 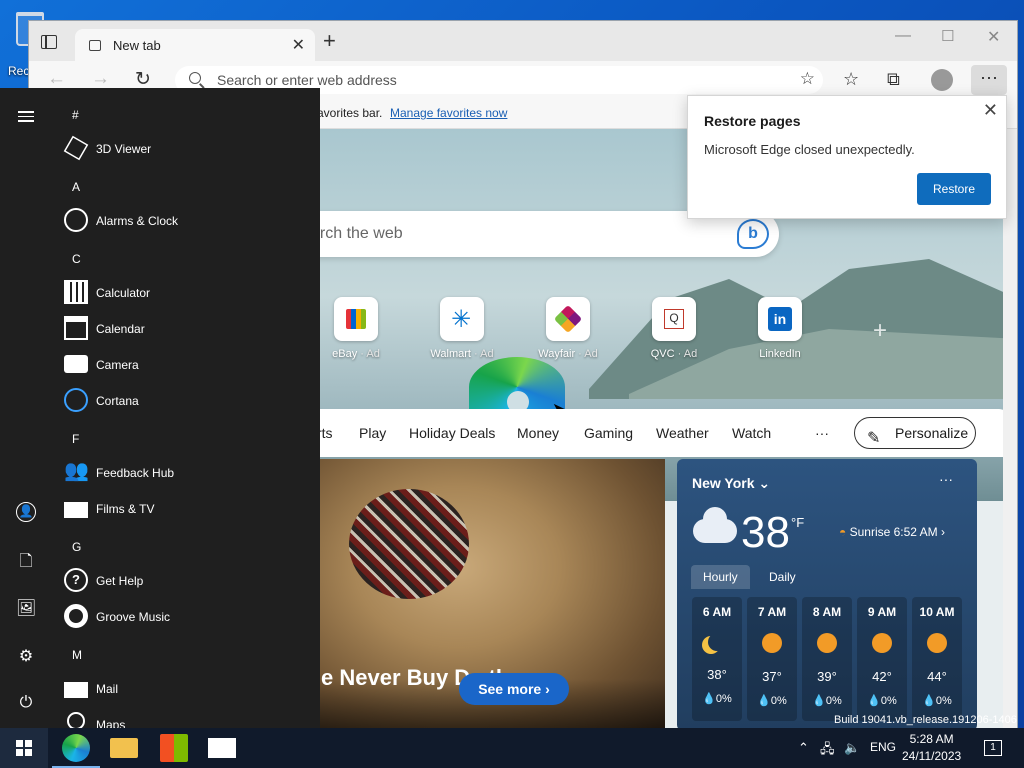 What do you see at coordinates (682, 433) in the screenshot?
I see `feed-tab-weather: Weather` at bounding box center [682, 433].